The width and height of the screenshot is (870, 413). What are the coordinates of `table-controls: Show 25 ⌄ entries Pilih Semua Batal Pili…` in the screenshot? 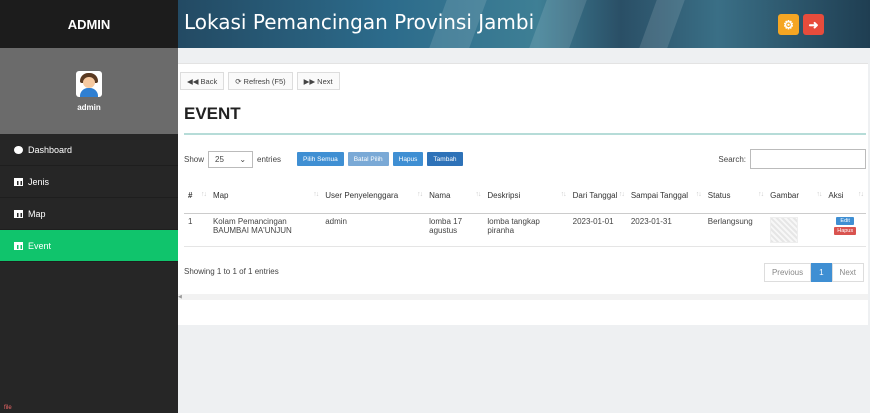 It's located at (525, 159).